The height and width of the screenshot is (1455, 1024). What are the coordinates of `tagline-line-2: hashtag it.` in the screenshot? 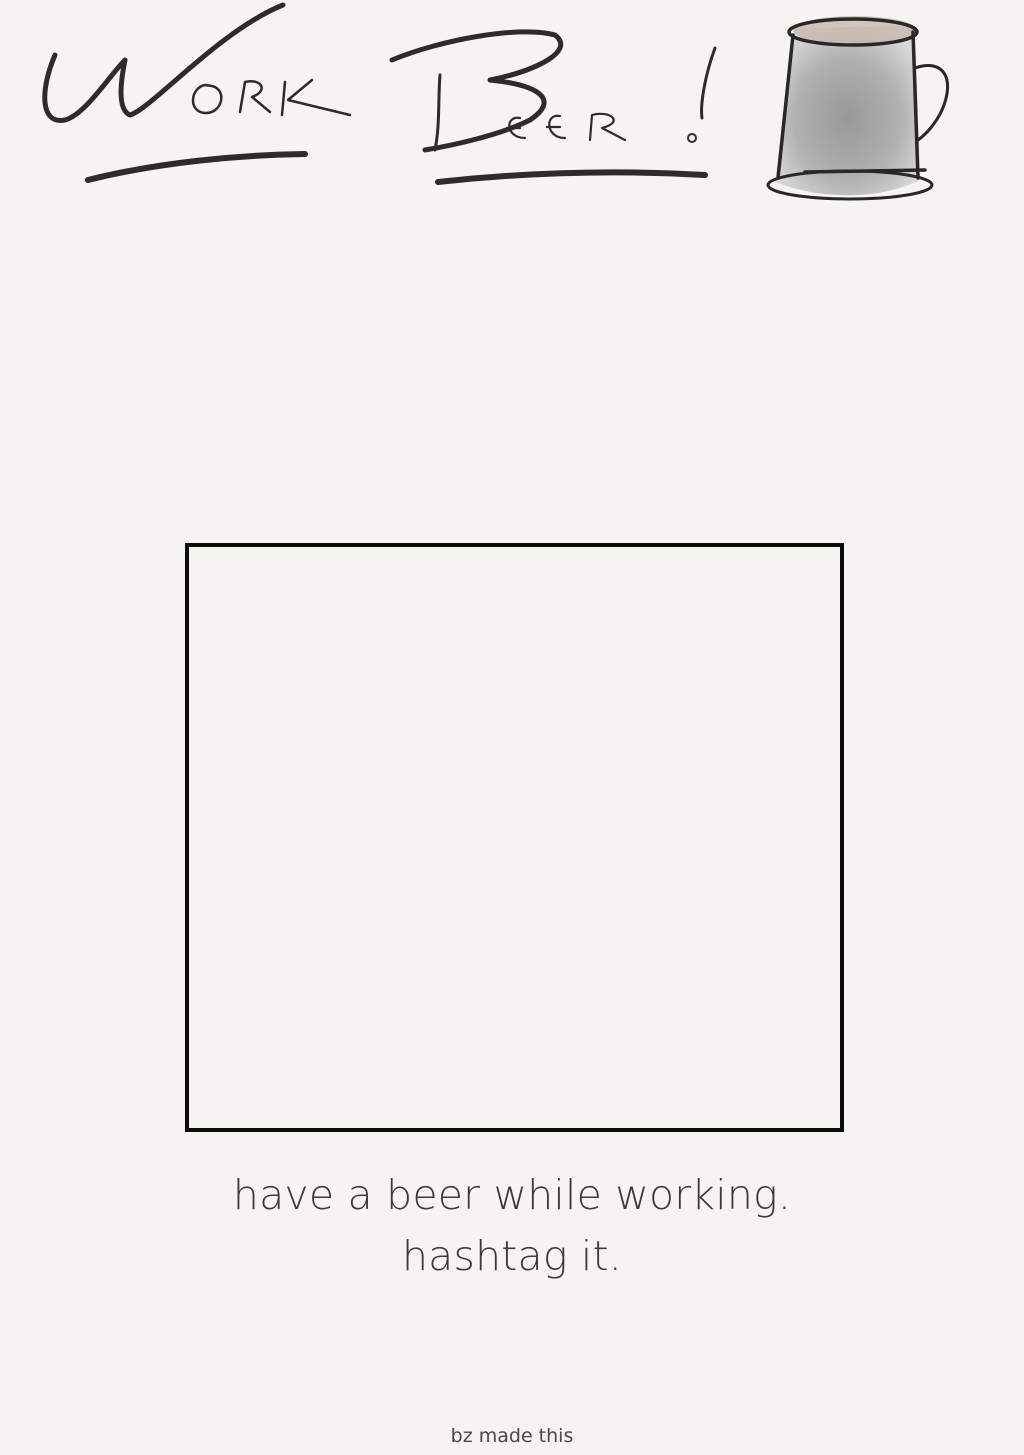 It's located at (512, 1256).